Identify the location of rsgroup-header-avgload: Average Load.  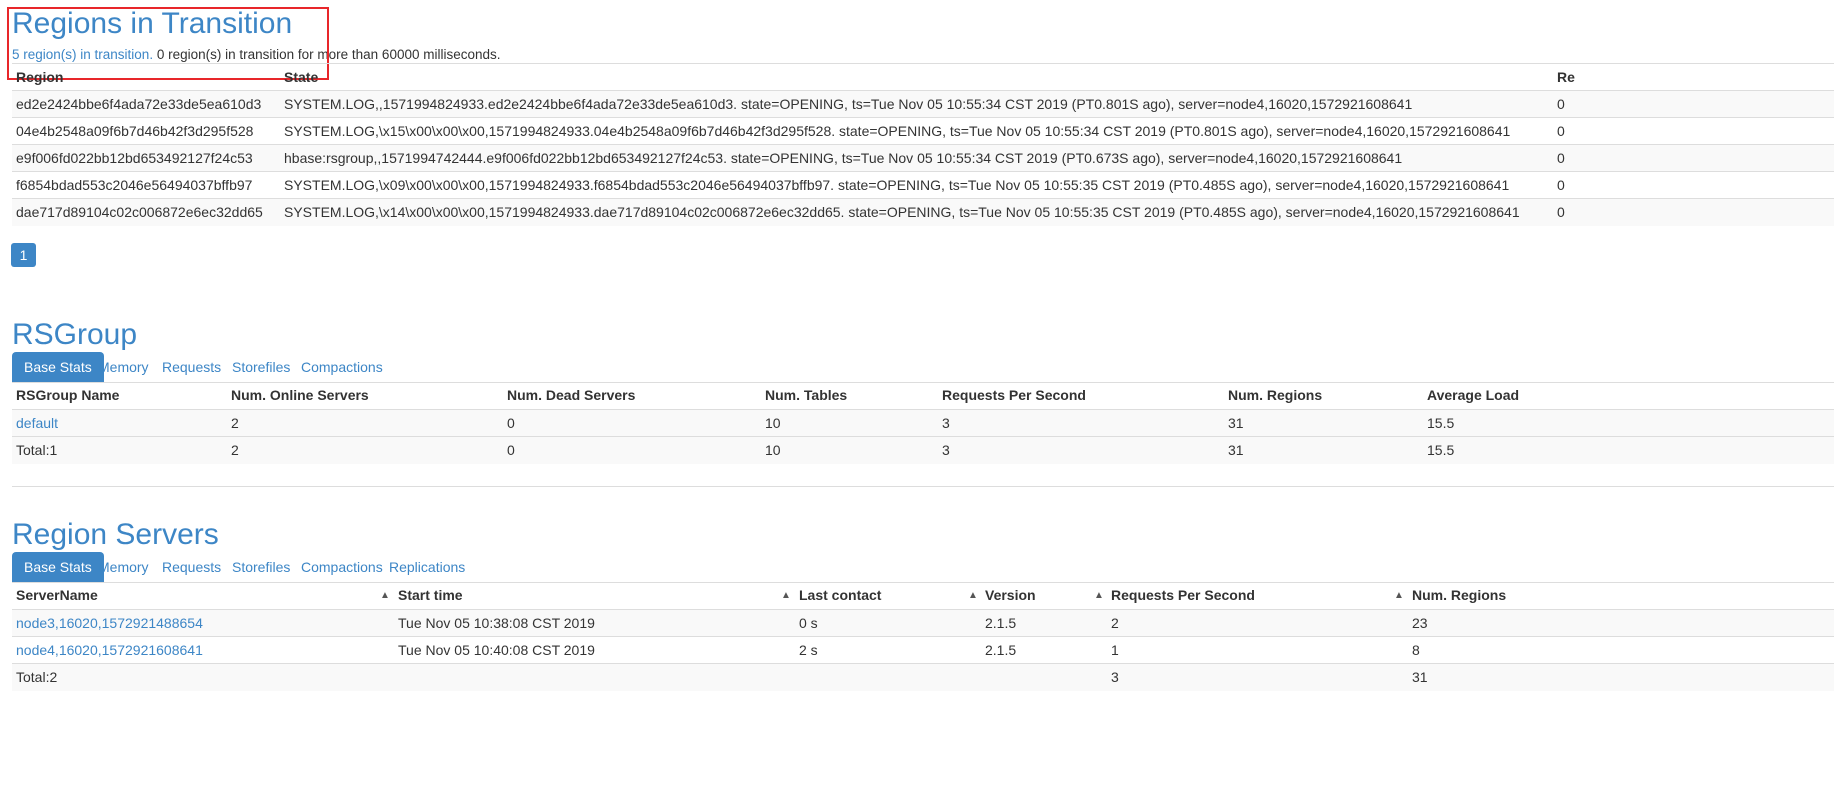
(1473, 395).